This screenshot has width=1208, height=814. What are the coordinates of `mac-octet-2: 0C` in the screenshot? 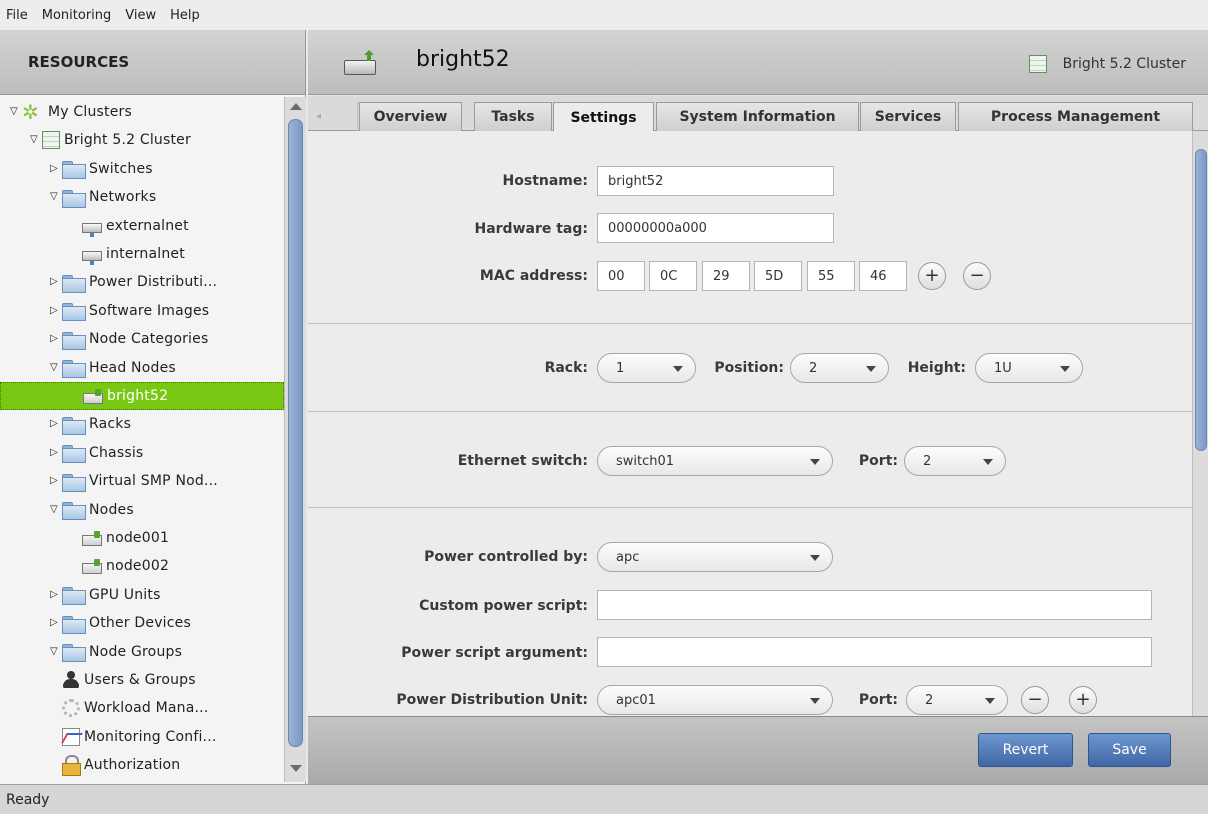 It's located at (673, 276).